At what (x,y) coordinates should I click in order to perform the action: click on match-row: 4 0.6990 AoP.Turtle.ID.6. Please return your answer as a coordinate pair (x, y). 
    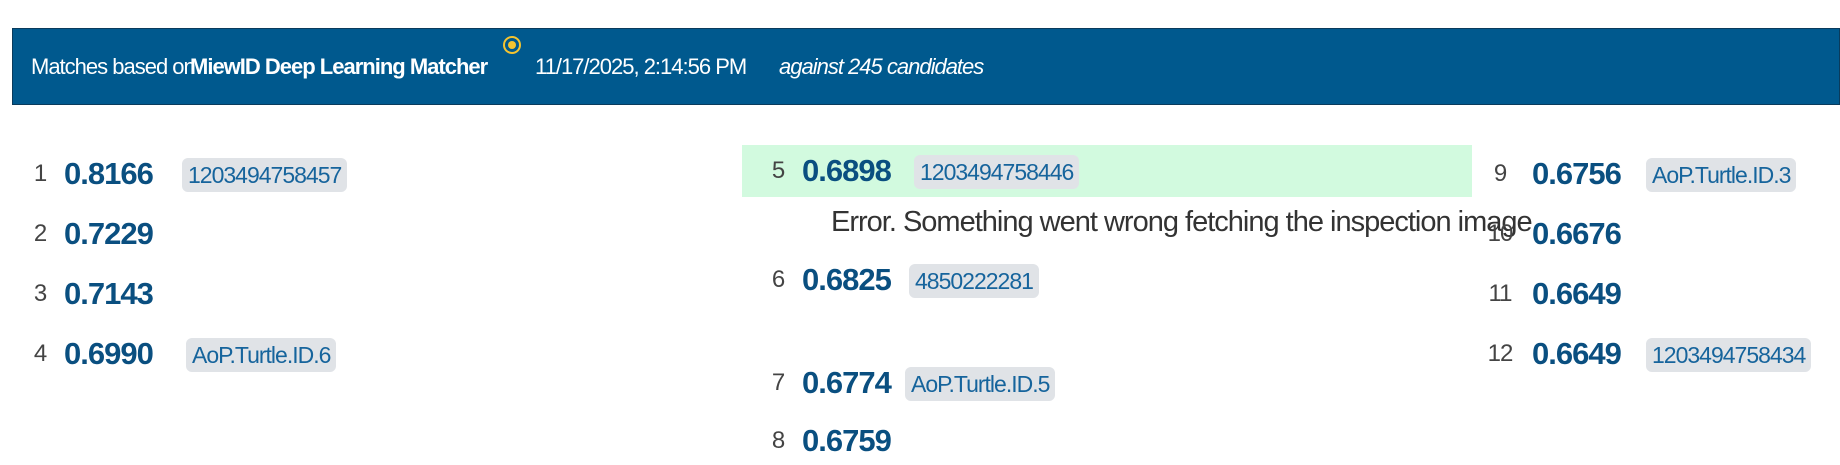
    Looking at the image, I should click on (372, 353).